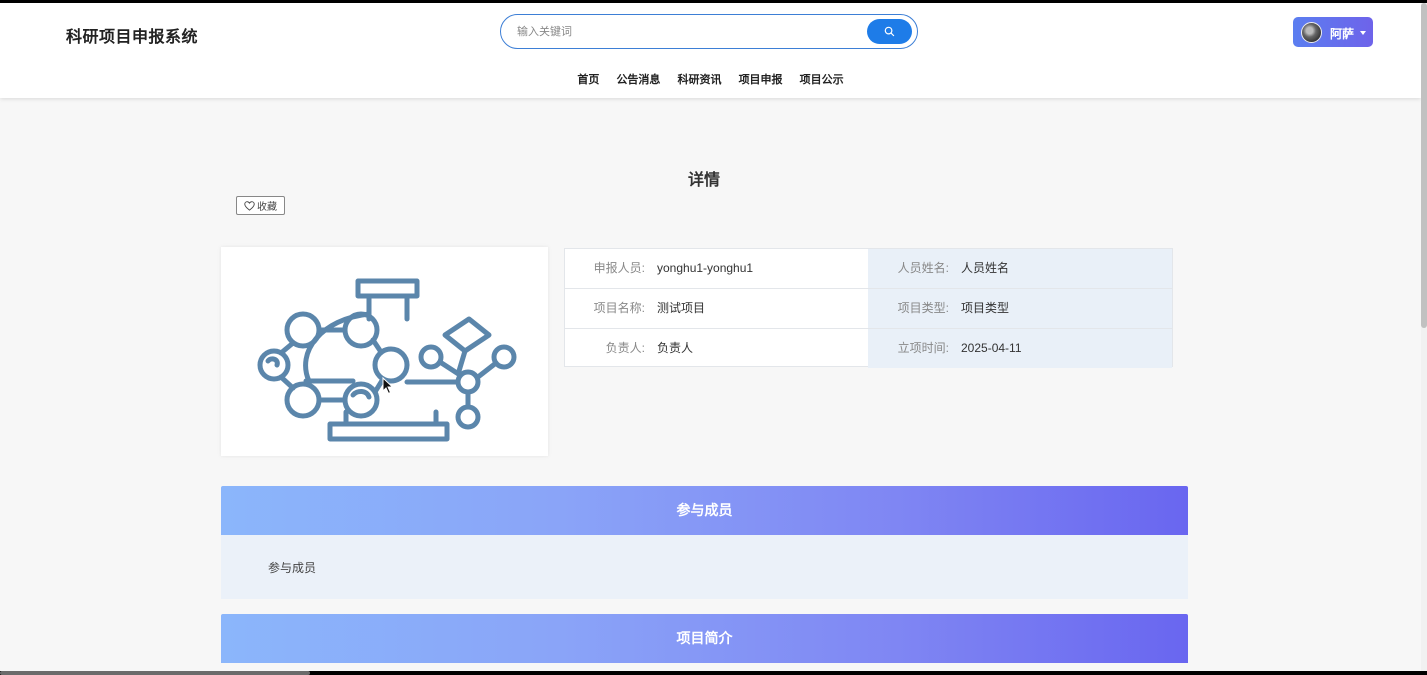  I want to click on info-row: 项目名称: 测试项目 项目类型: 项目类型, so click(868, 309).